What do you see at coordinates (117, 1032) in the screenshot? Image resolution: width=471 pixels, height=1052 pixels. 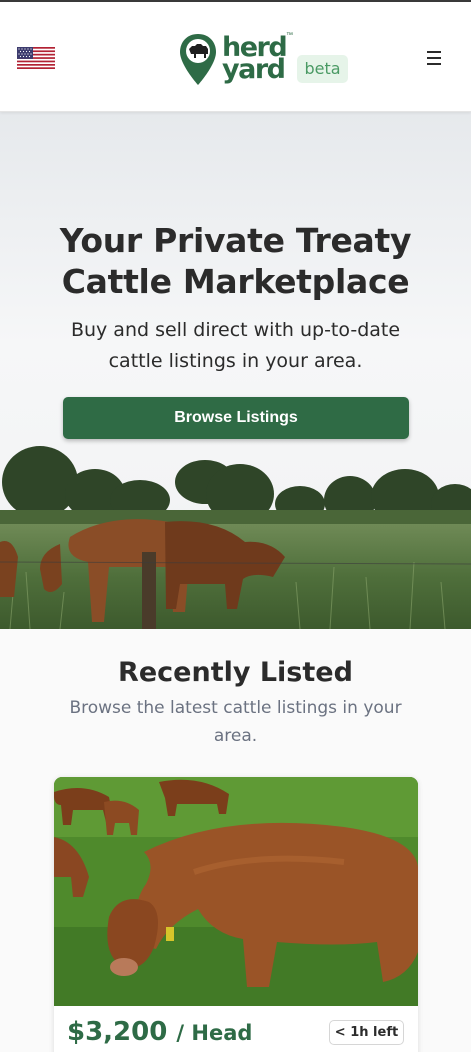 I see `listing-price-value: $3,200` at bounding box center [117, 1032].